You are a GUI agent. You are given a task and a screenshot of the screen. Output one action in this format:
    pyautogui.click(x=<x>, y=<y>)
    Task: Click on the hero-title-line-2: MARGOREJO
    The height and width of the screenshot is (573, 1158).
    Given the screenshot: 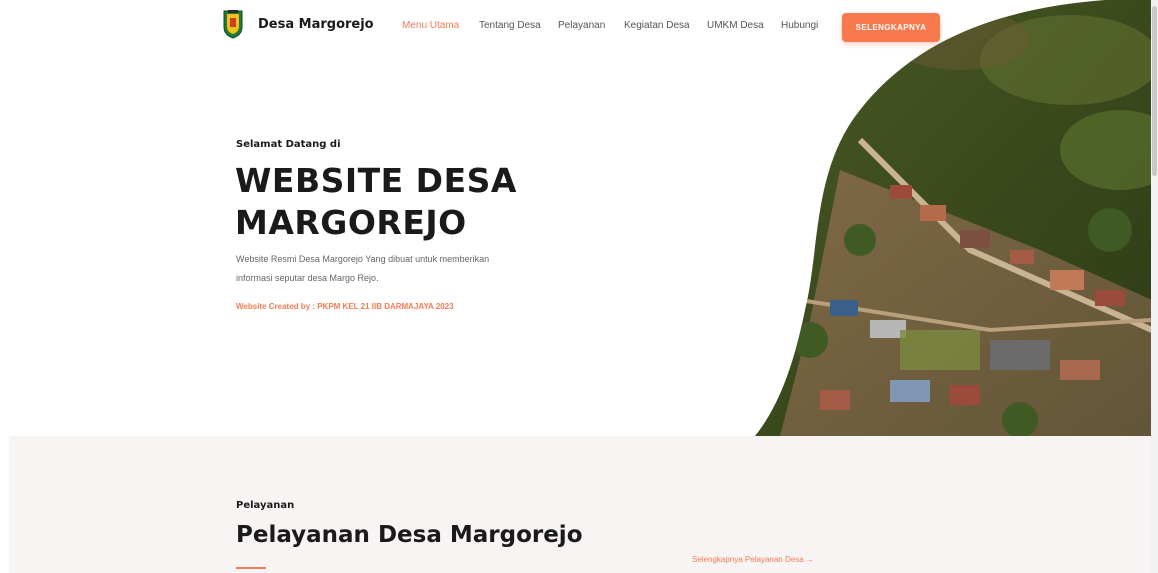 What is the action you would take?
    pyautogui.click(x=351, y=222)
    